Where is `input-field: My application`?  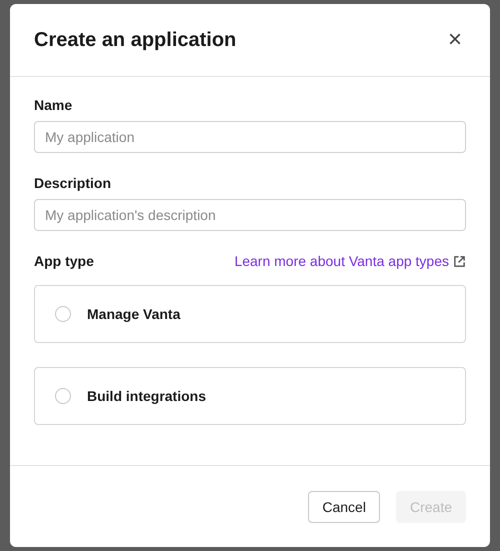 input-field: My application is located at coordinates (250, 137).